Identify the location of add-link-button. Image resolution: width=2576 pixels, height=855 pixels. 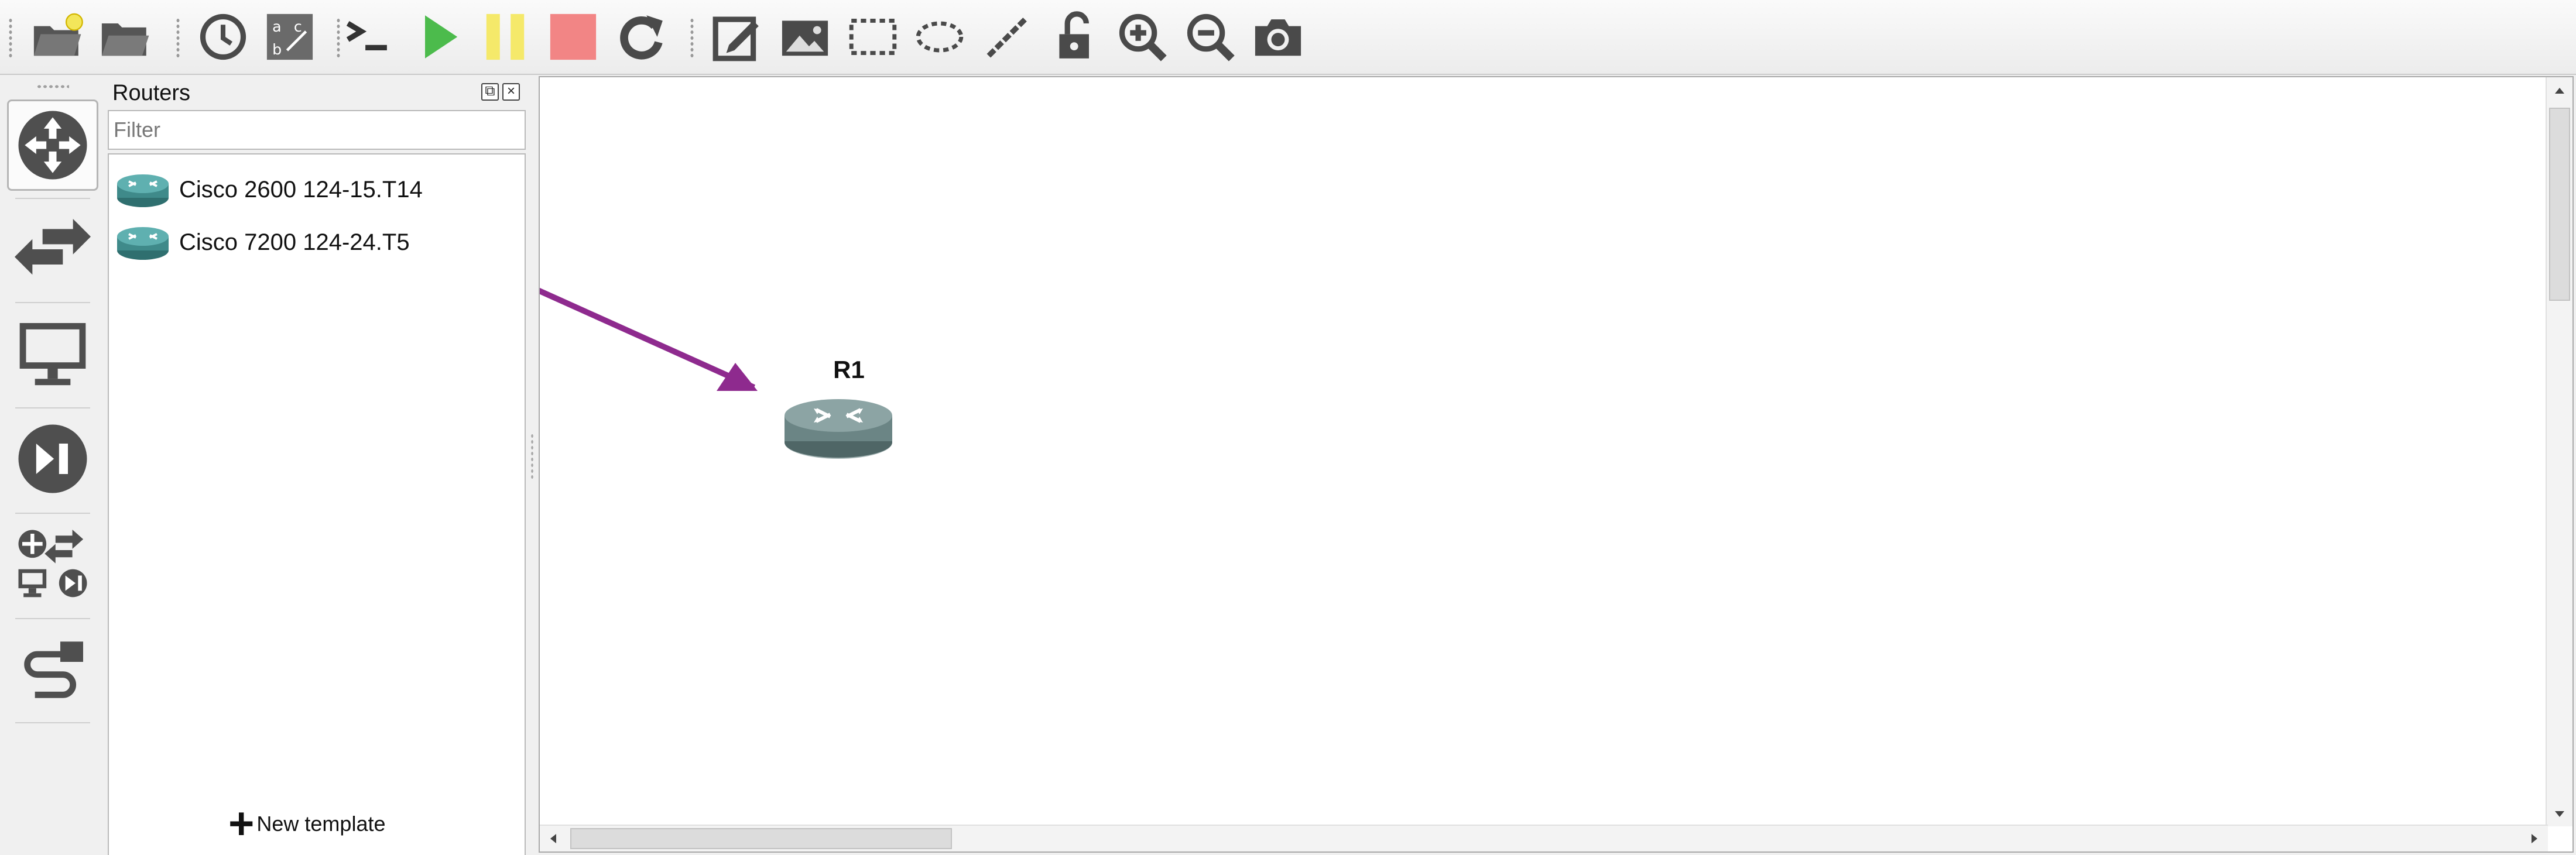
(52, 669).